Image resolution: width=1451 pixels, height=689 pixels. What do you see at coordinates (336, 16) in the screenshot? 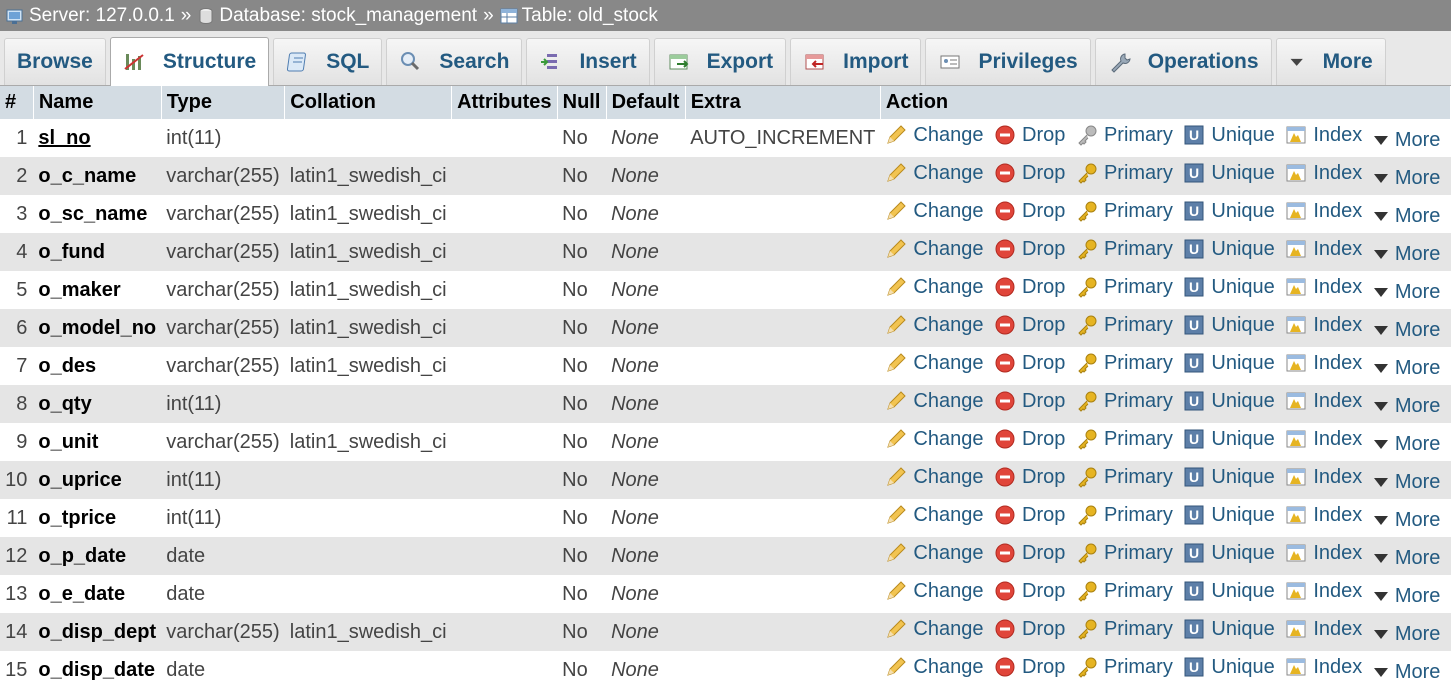
I see `breadcrumb-database: Database: stock_management` at bounding box center [336, 16].